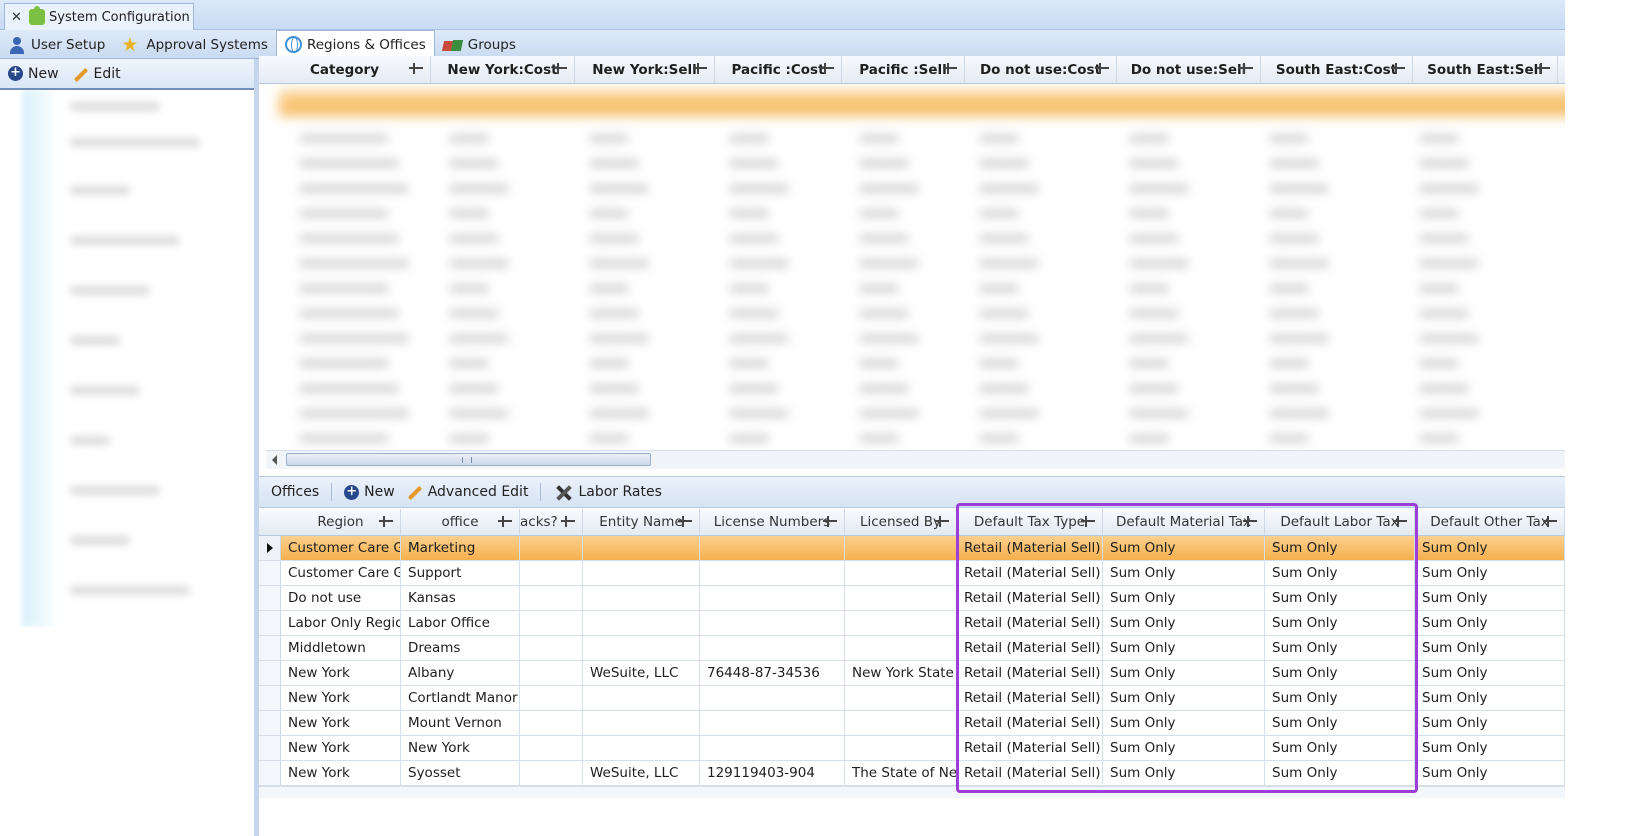 The height and width of the screenshot is (836, 1648). Describe the element at coordinates (460, 698) in the screenshot. I see `table-cell: Cortlandt Manor` at that location.